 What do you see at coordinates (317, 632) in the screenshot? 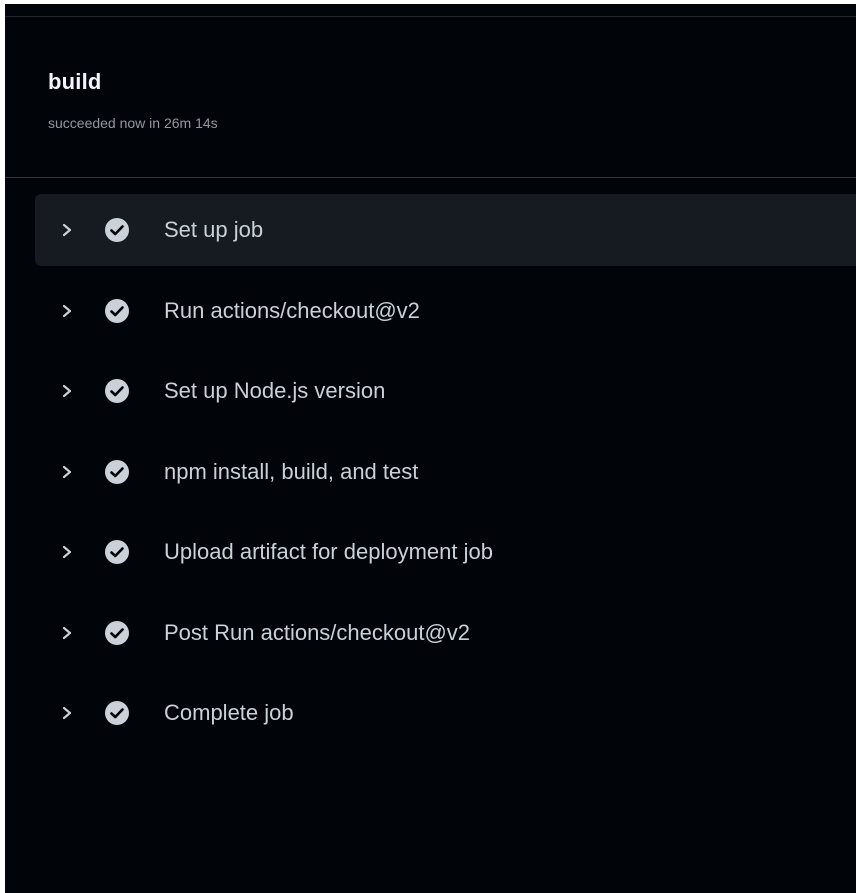
I see `step-label: Post Run actions/checkout@v2` at bounding box center [317, 632].